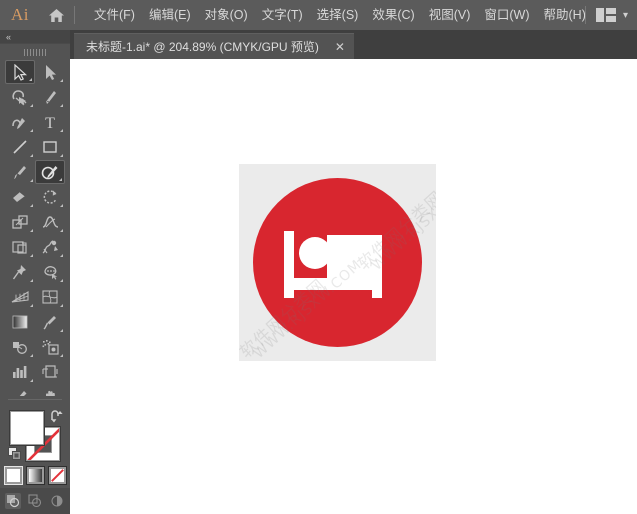 This screenshot has height=514, width=637. Describe the element at coordinates (20, 322) in the screenshot. I see `gradient-tool` at that location.